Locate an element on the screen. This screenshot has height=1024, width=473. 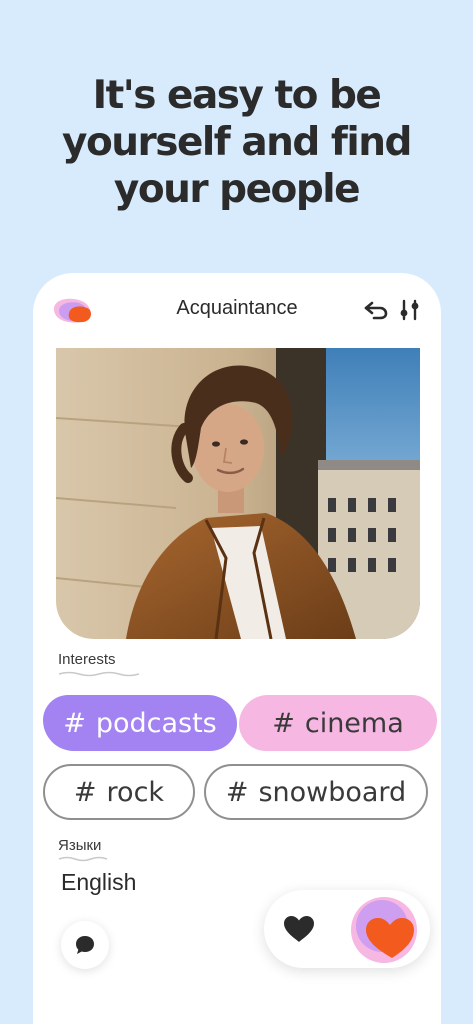
languages-label: Языки is located at coordinates (80, 845).